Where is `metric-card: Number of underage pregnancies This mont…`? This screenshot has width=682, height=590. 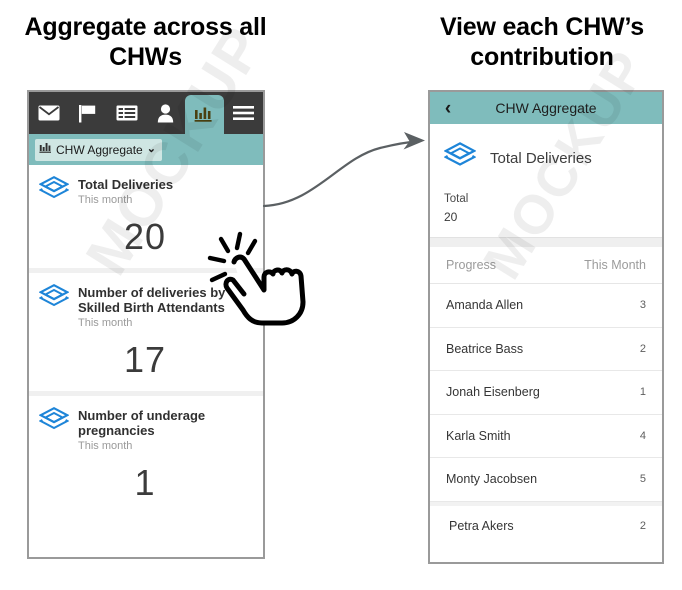
metric-card: Number of underage pregnancies This mont… is located at coordinates (146, 452).